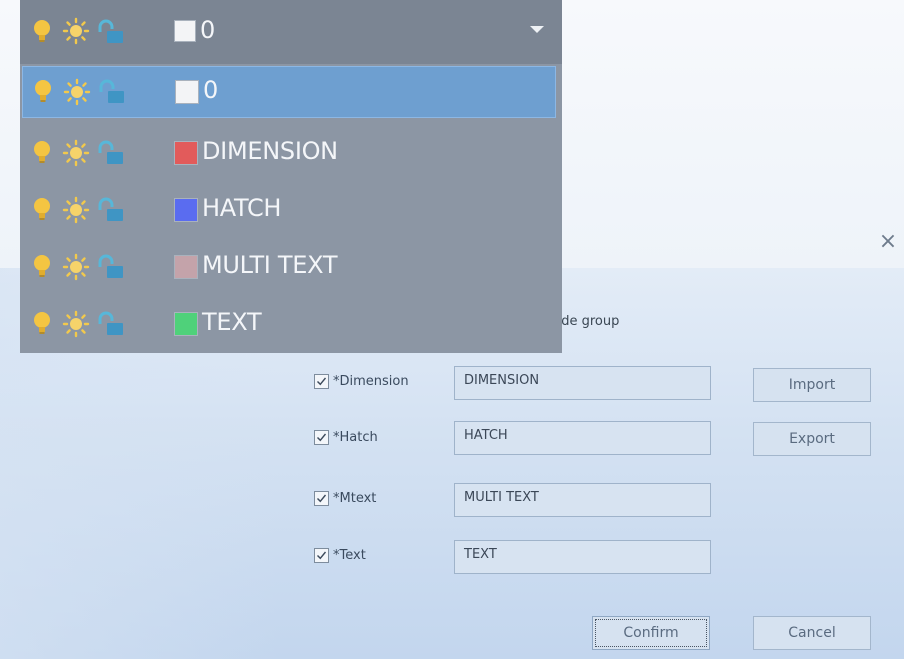 This screenshot has height=659, width=904. I want to click on text-checkbox-row: *Text, so click(340, 555).